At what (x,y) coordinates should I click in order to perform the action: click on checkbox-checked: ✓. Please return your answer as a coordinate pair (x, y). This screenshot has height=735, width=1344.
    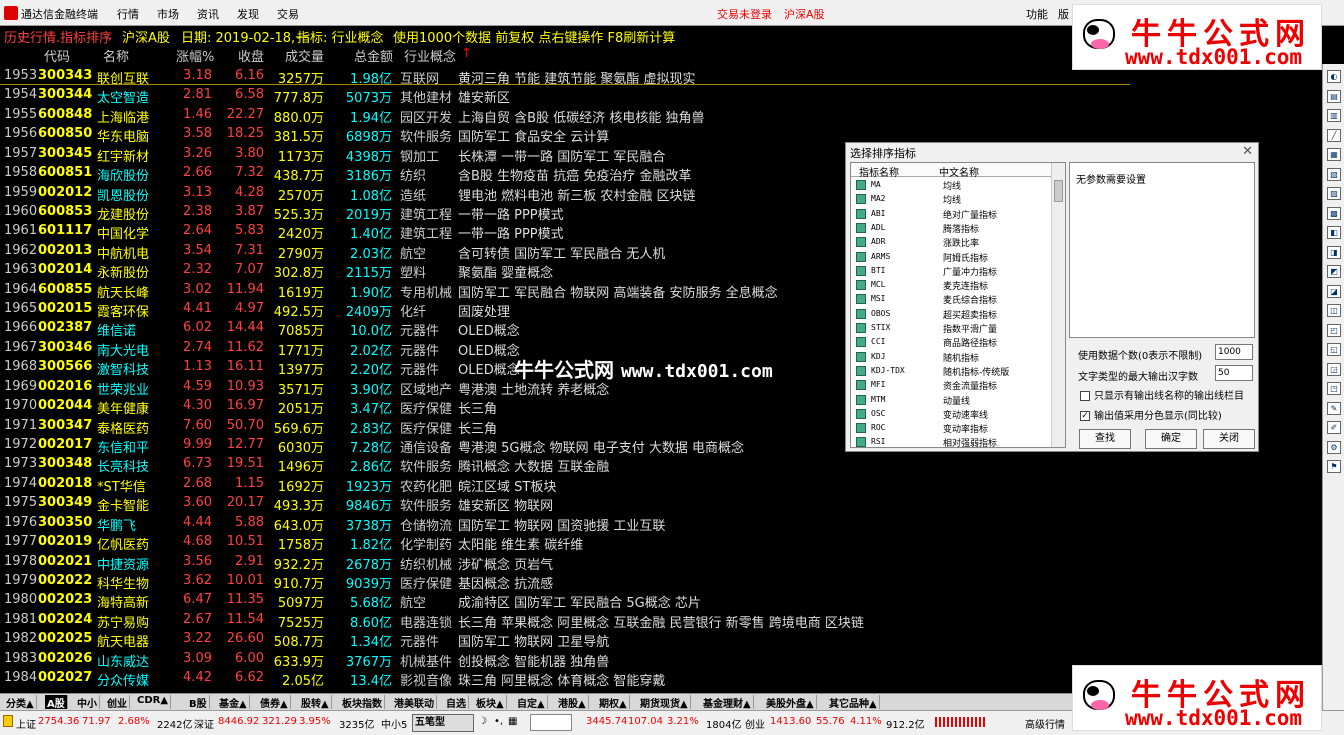
    Looking at the image, I should click on (1085, 416).